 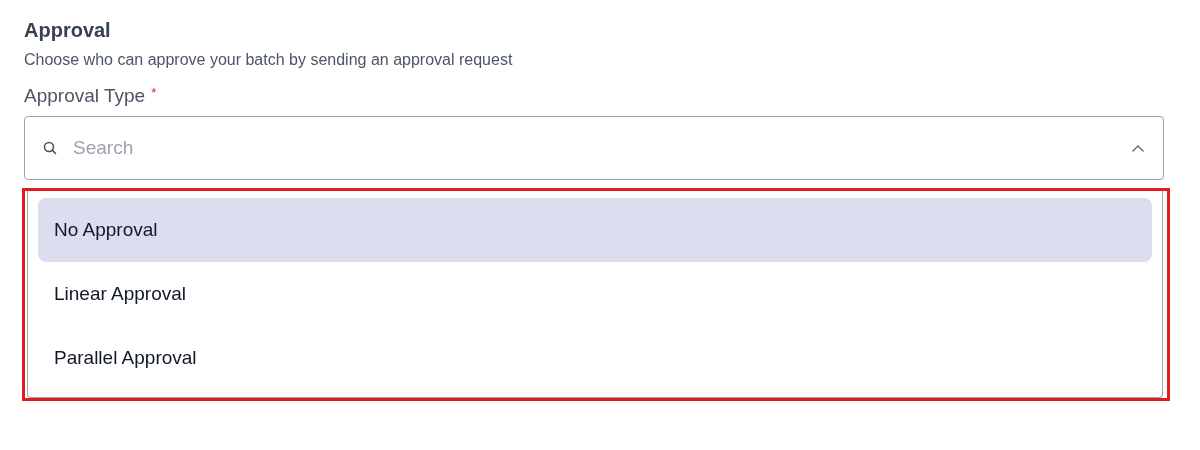 What do you see at coordinates (595, 230) in the screenshot?
I see `dropdown-option: No Approval` at bounding box center [595, 230].